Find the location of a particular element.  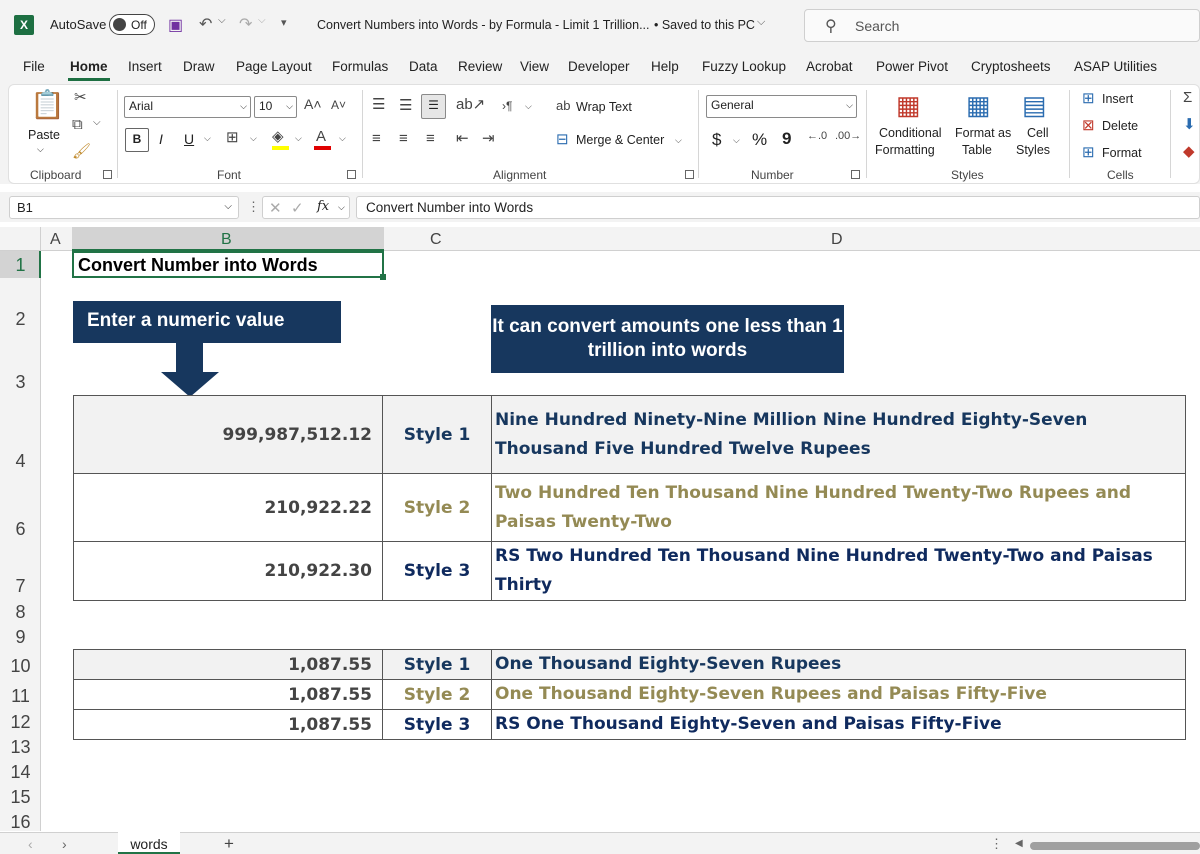

row-header: 9 is located at coordinates (20, 637).